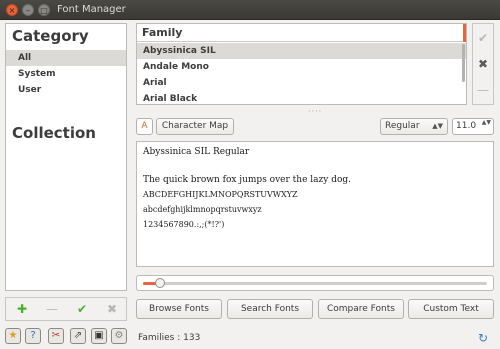 The width and height of the screenshot is (500, 349). Describe the element at coordinates (66, 116) in the screenshot. I see `sidebar-divider` at that location.